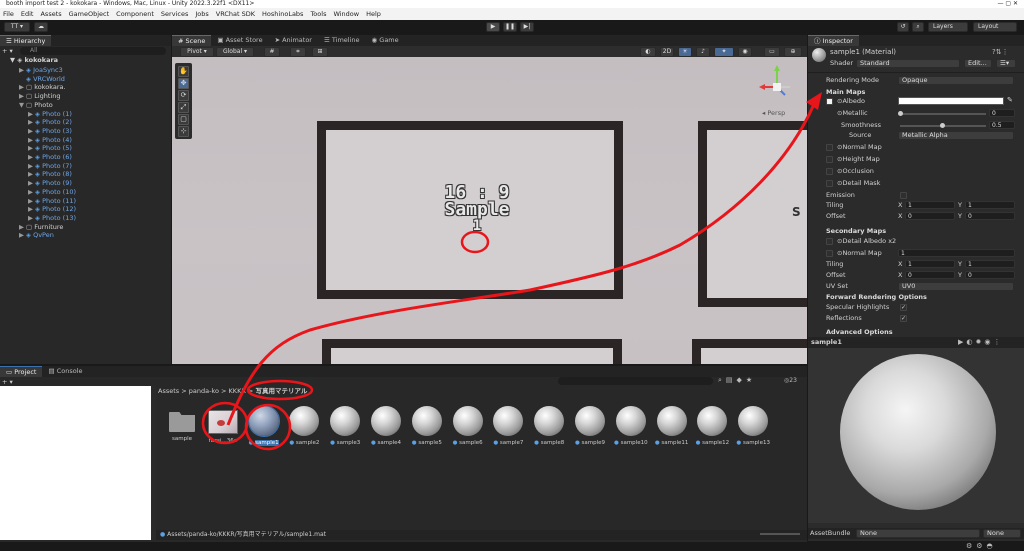  Describe the element at coordinates (293, 40) in the screenshot. I see `tab-animator: ➤ Animator` at that location.